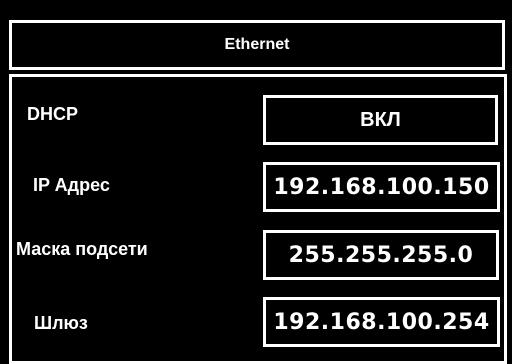 The width and height of the screenshot is (512, 364). What do you see at coordinates (61, 323) in the screenshot?
I see `gateway-label: Шлюз` at bounding box center [61, 323].